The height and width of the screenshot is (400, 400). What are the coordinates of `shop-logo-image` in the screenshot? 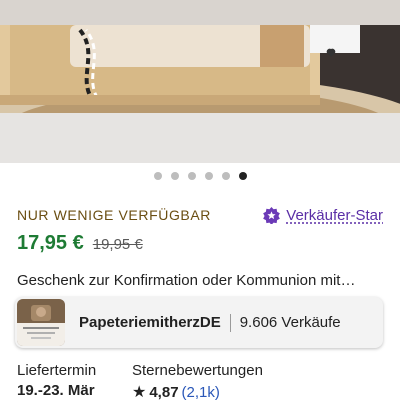 It's located at (41, 322).